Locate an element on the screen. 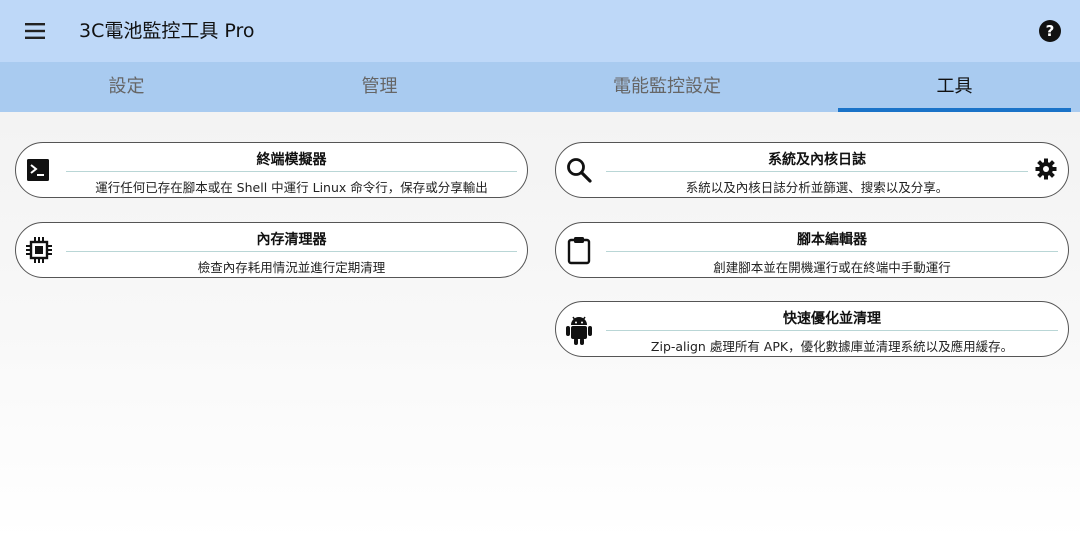  android-icon is located at coordinates (579, 329).